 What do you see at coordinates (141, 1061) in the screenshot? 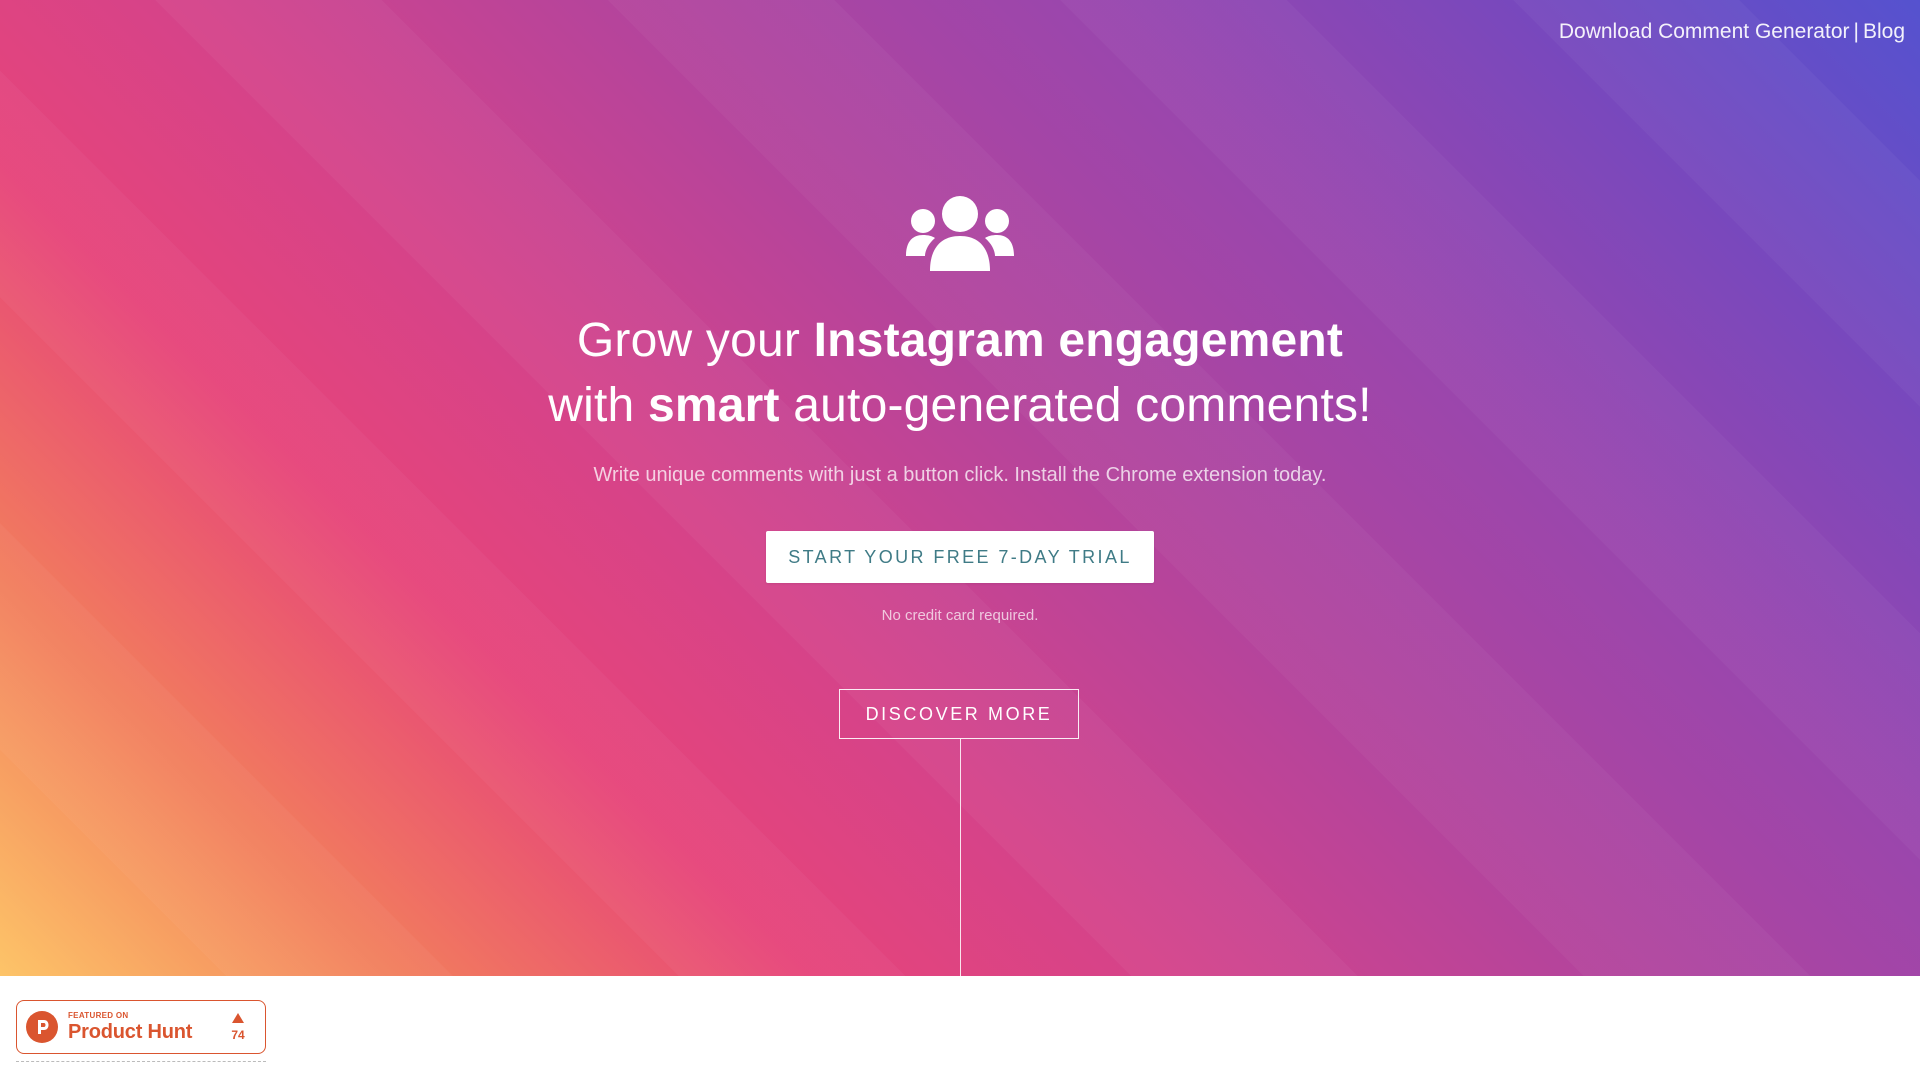
I see `badge-underline` at bounding box center [141, 1061].